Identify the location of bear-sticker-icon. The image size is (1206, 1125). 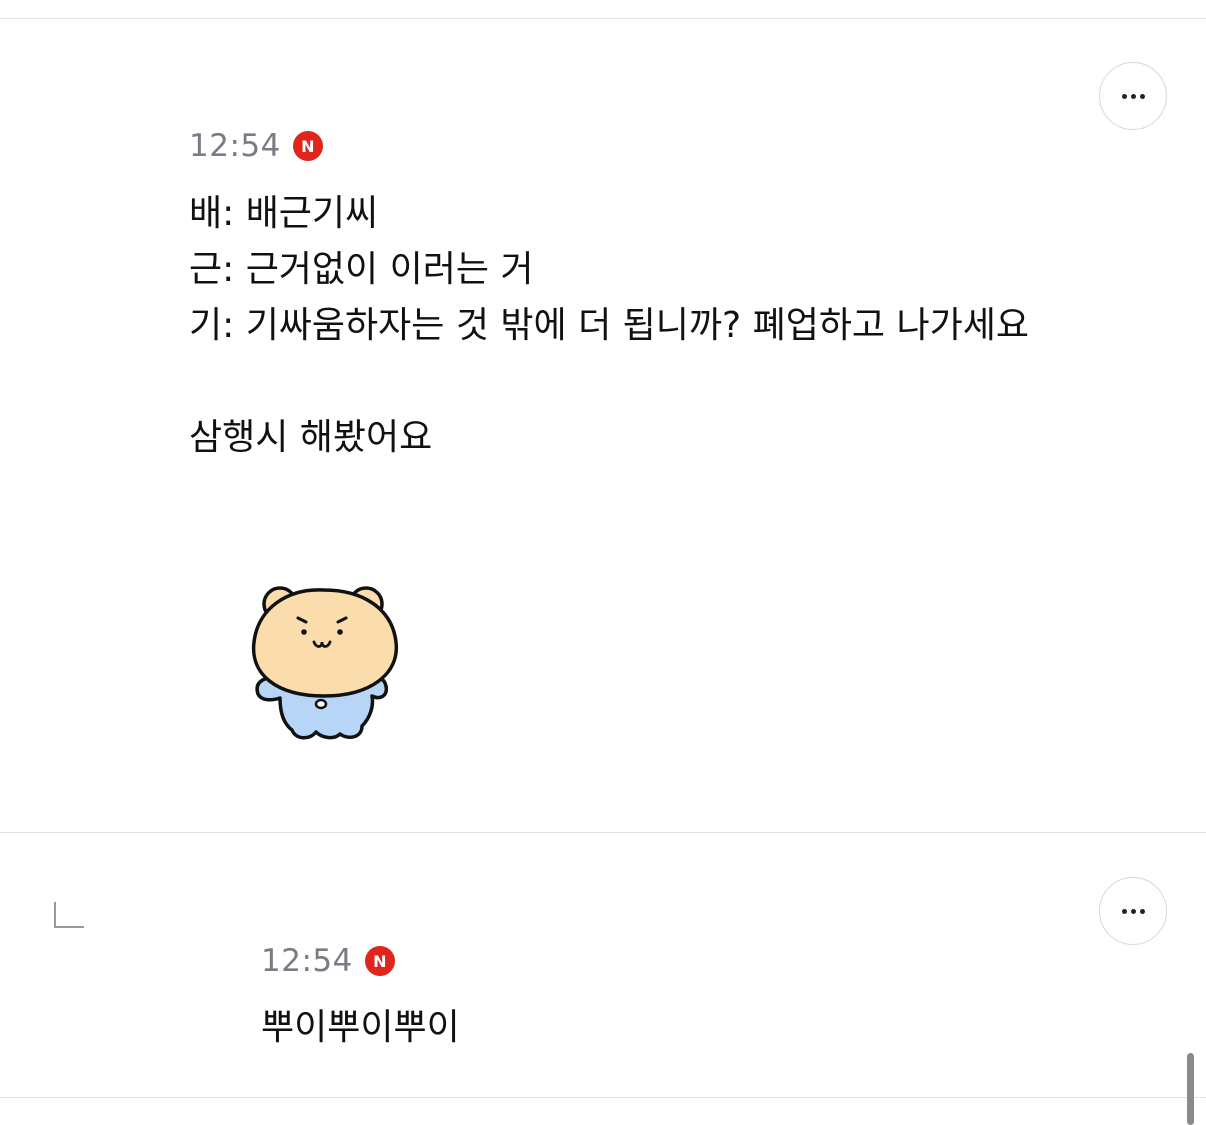
(325, 665).